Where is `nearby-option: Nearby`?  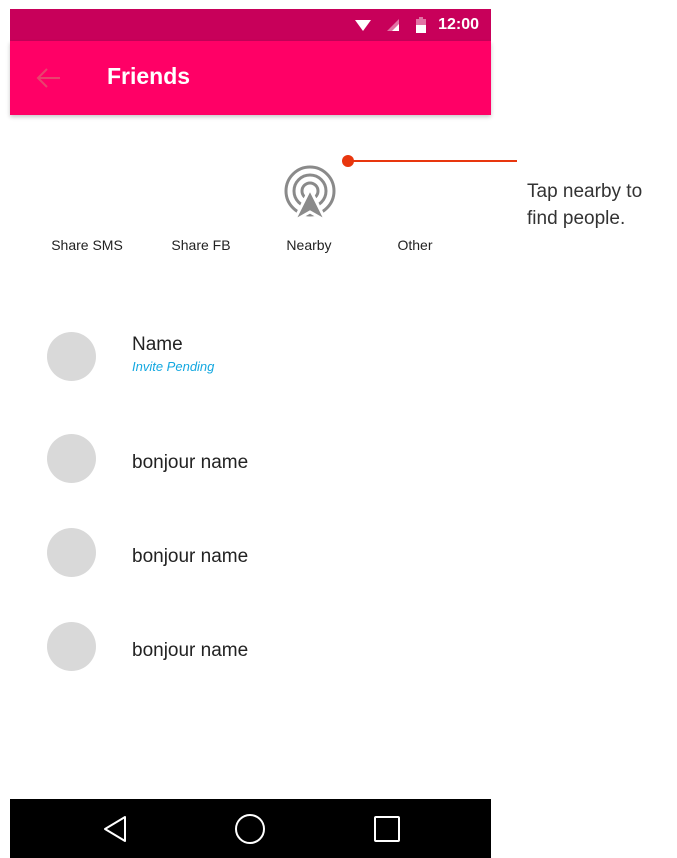
nearby-option: Nearby is located at coordinates (308, 245).